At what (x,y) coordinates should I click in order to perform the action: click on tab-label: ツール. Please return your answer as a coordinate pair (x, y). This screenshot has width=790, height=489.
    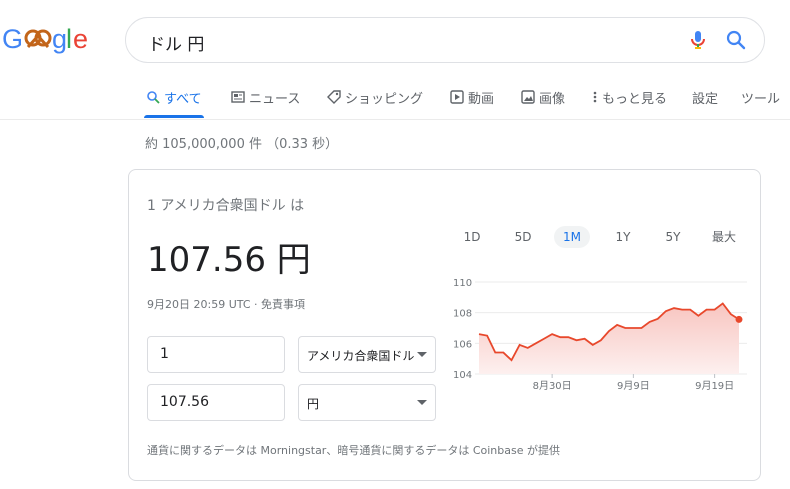
    Looking at the image, I should click on (761, 99).